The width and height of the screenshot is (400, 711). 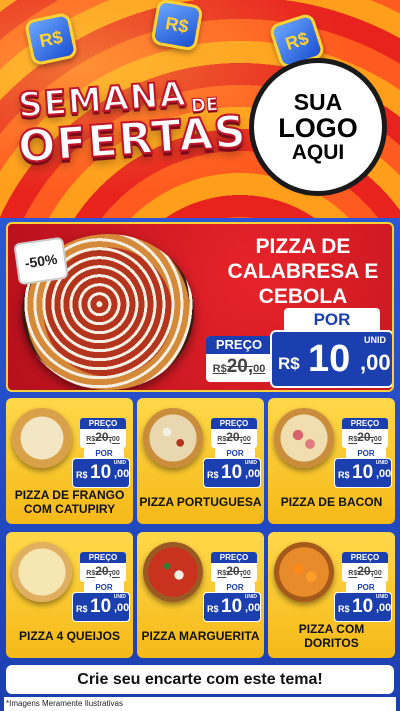 I want to click on product-name: PIZZA DE FRANGO COM CATUPIRY, so click(x=69, y=502).